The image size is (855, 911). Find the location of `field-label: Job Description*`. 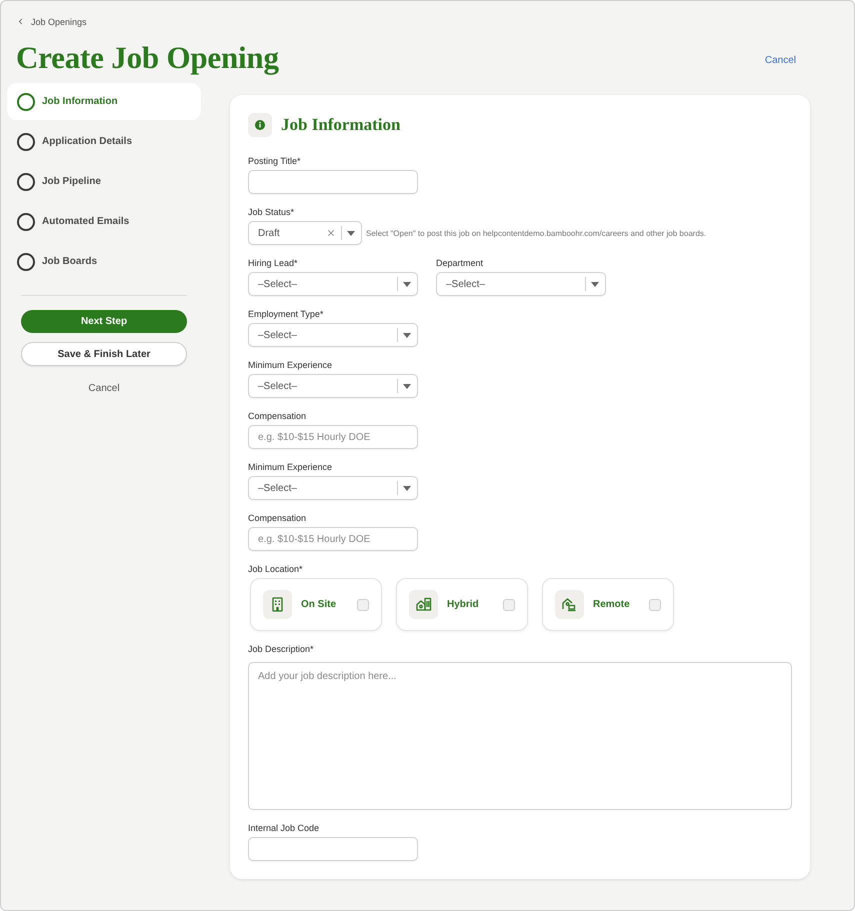

field-label: Job Description* is located at coordinates (281, 649).